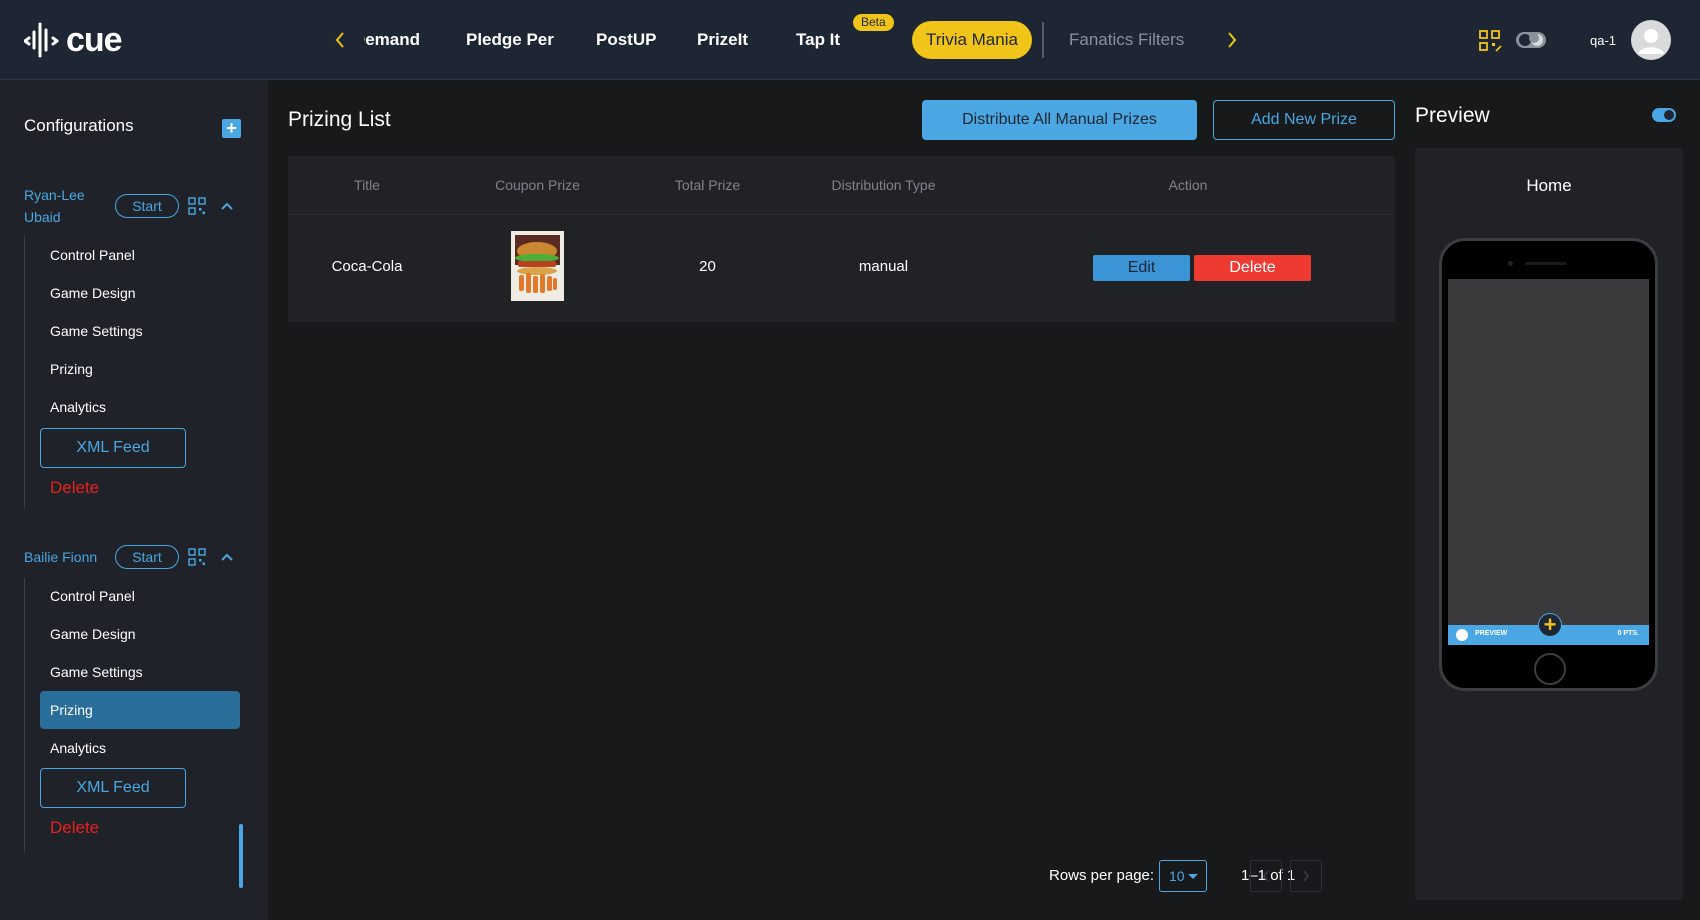 This screenshot has height=920, width=1700. I want to click on burger-image-icon, so click(537, 266).